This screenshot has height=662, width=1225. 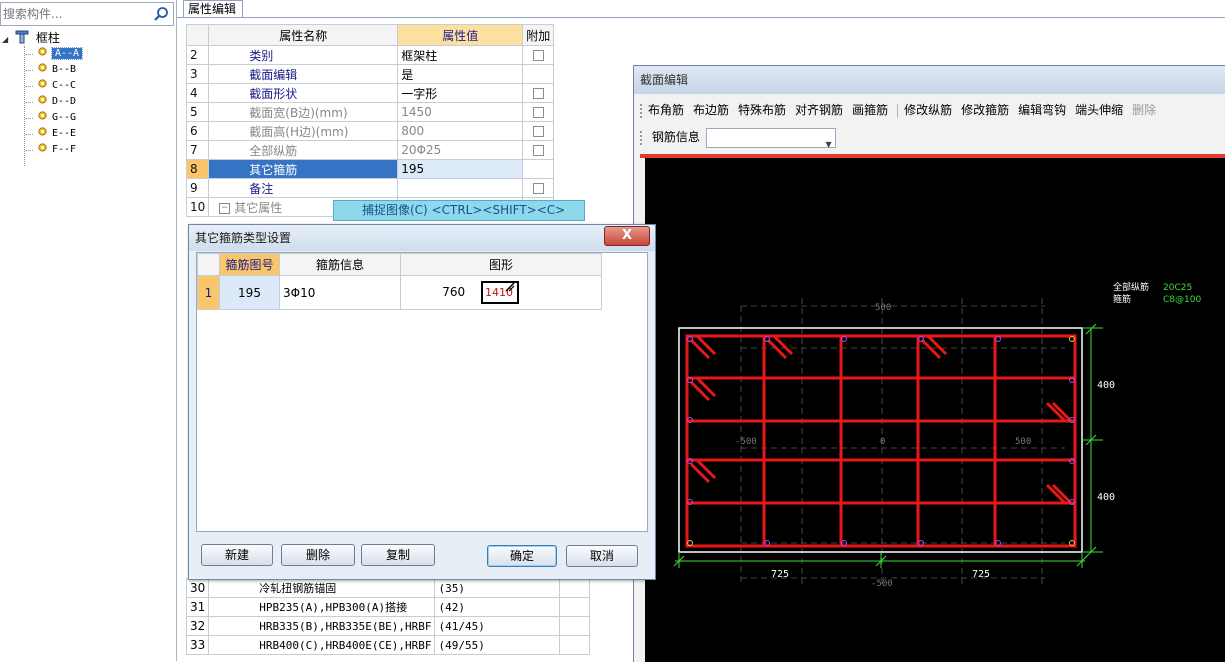 I want to click on toolbar-button: 删除, so click(x=1144, y=110).